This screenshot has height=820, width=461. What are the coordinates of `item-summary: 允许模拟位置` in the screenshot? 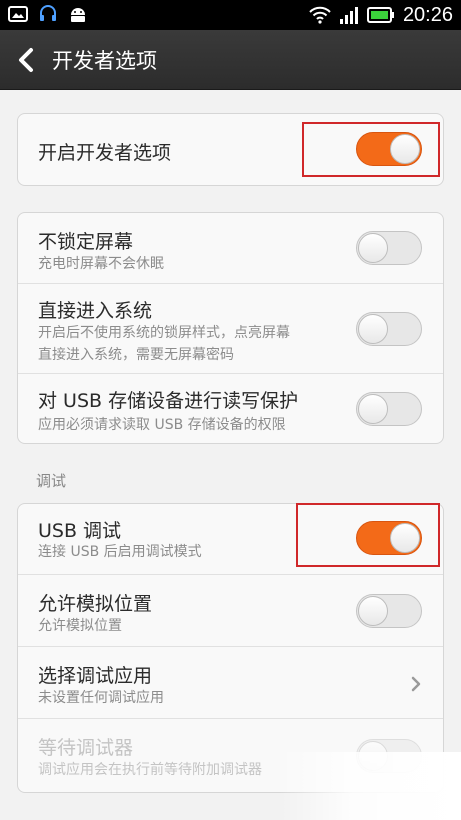 It's located at (80, 626).